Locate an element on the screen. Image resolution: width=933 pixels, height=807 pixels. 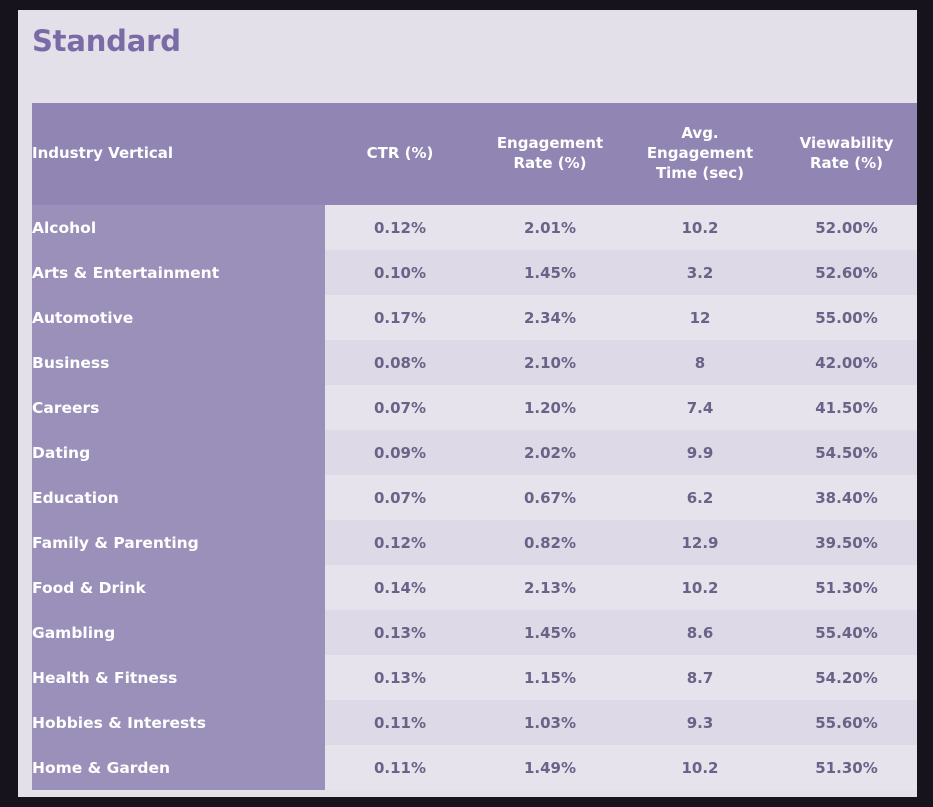
table-row: Arts & Entertainment 0.10% 1.45% 3.2 52.60% is located at coordinates (474, 272).